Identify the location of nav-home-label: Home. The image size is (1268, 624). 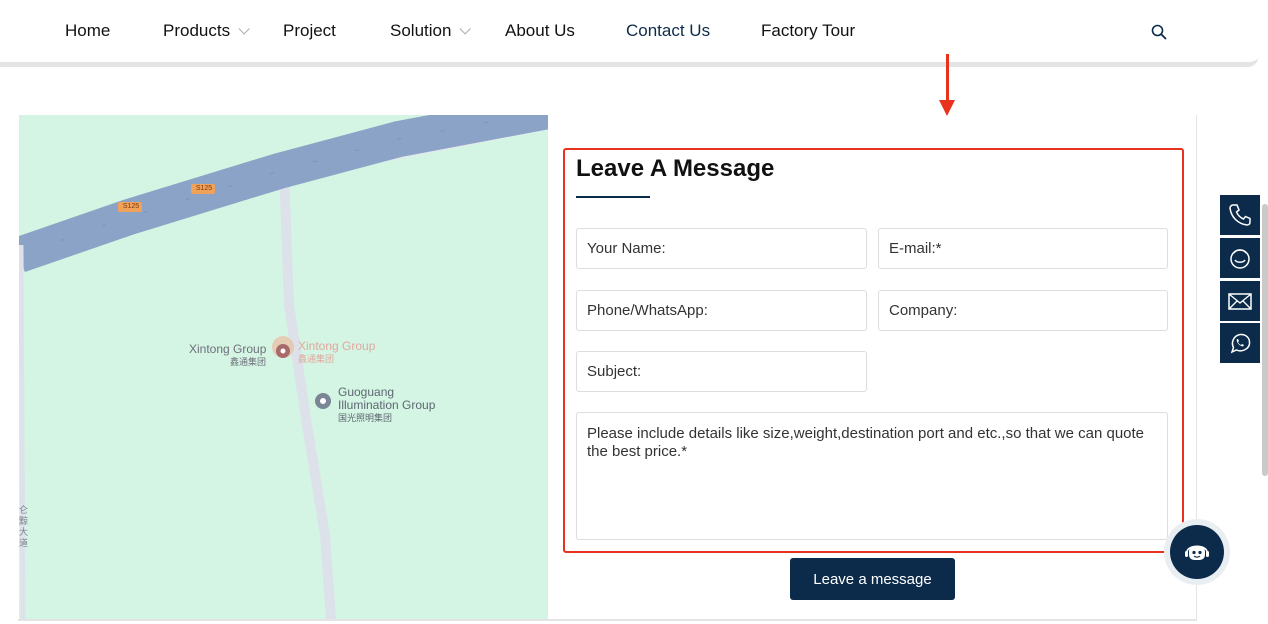
(88, 30).